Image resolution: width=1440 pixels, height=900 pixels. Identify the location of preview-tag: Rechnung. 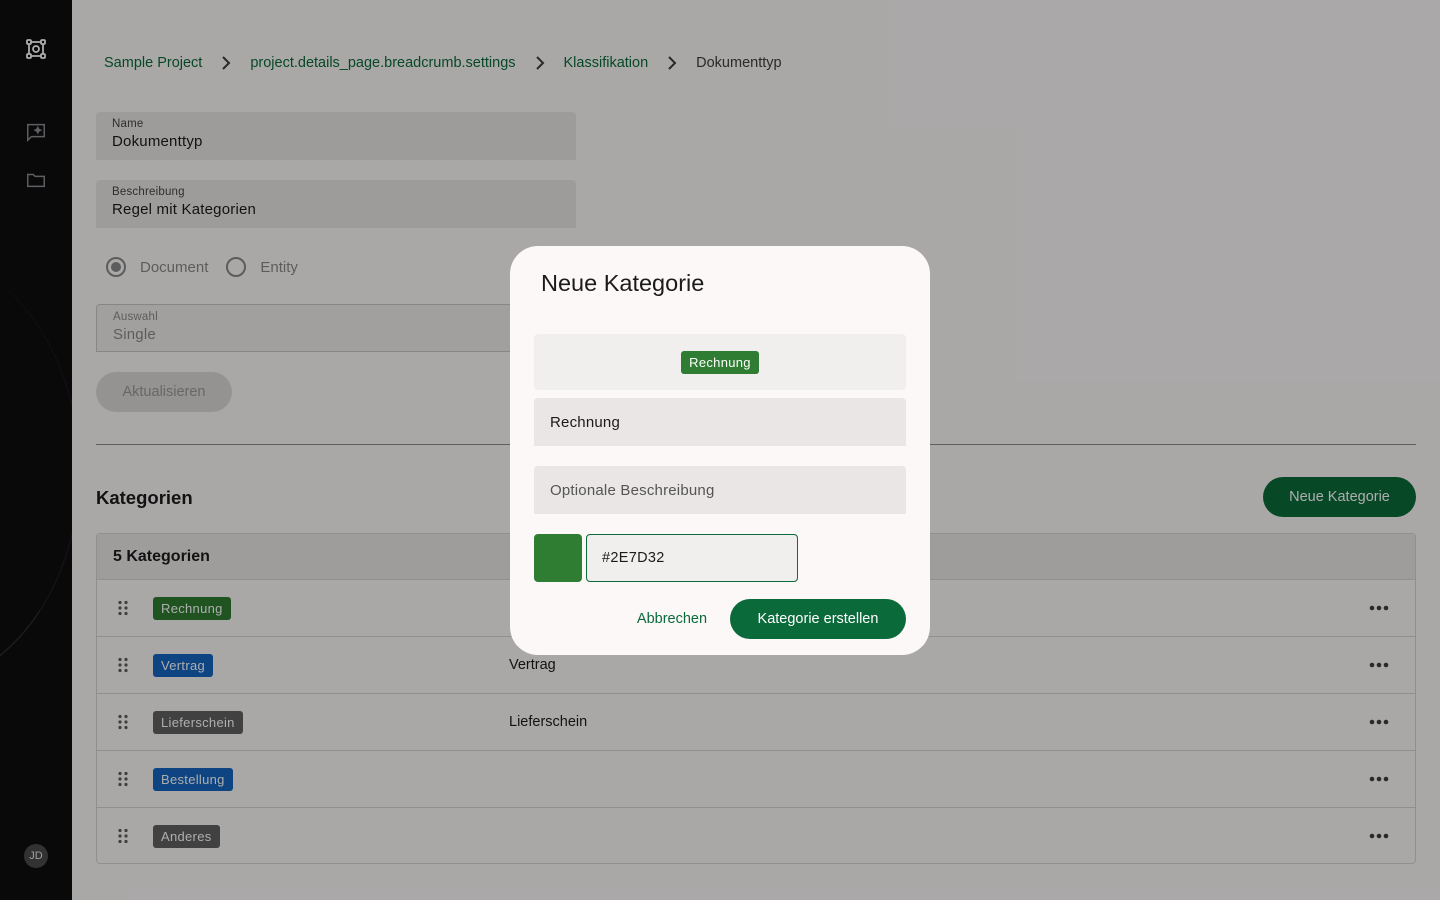
(720, 362).